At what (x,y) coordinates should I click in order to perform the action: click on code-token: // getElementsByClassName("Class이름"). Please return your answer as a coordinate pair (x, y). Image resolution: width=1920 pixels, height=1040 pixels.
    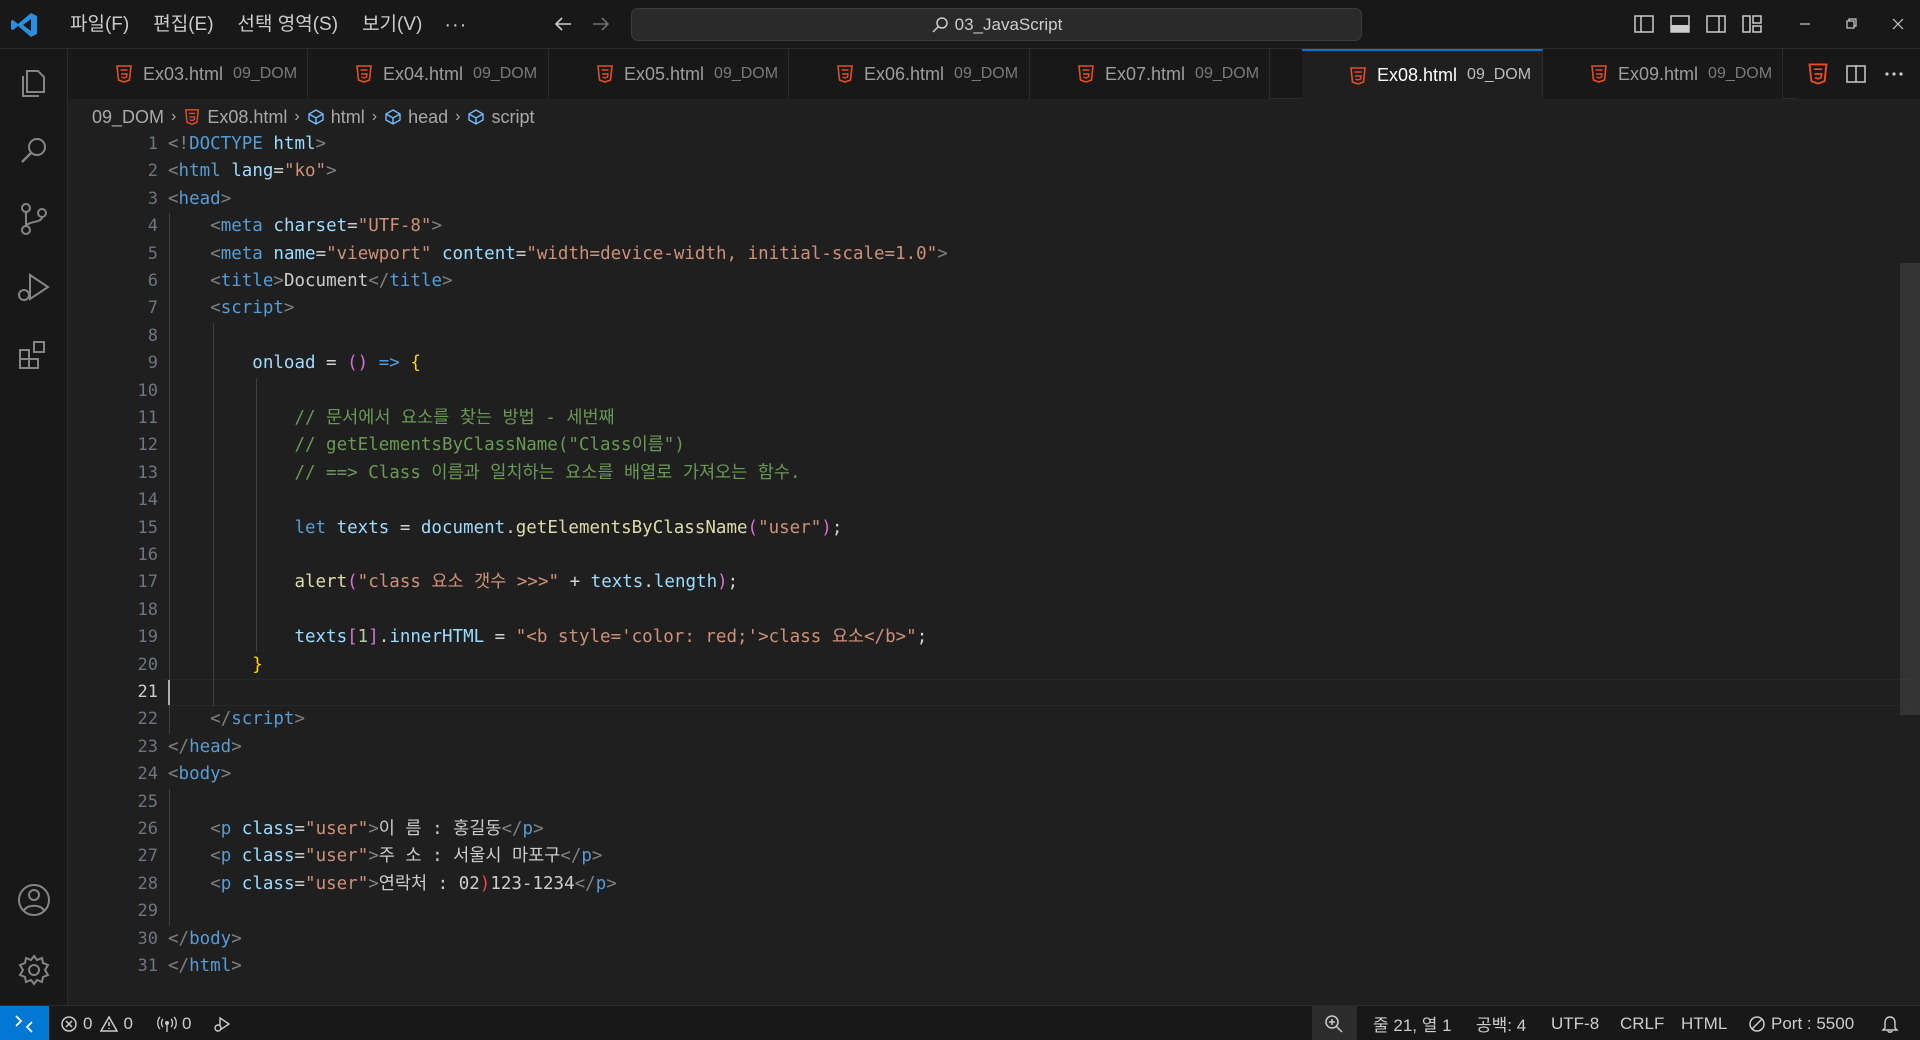
    Looking at the image, I should click on (489, 445).